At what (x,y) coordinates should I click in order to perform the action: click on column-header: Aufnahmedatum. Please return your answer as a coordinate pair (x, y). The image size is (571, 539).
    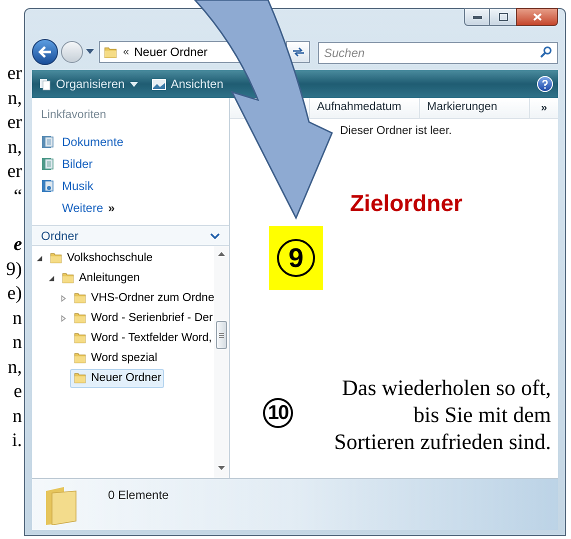
    Looking at the image, I should click on (365, 108).